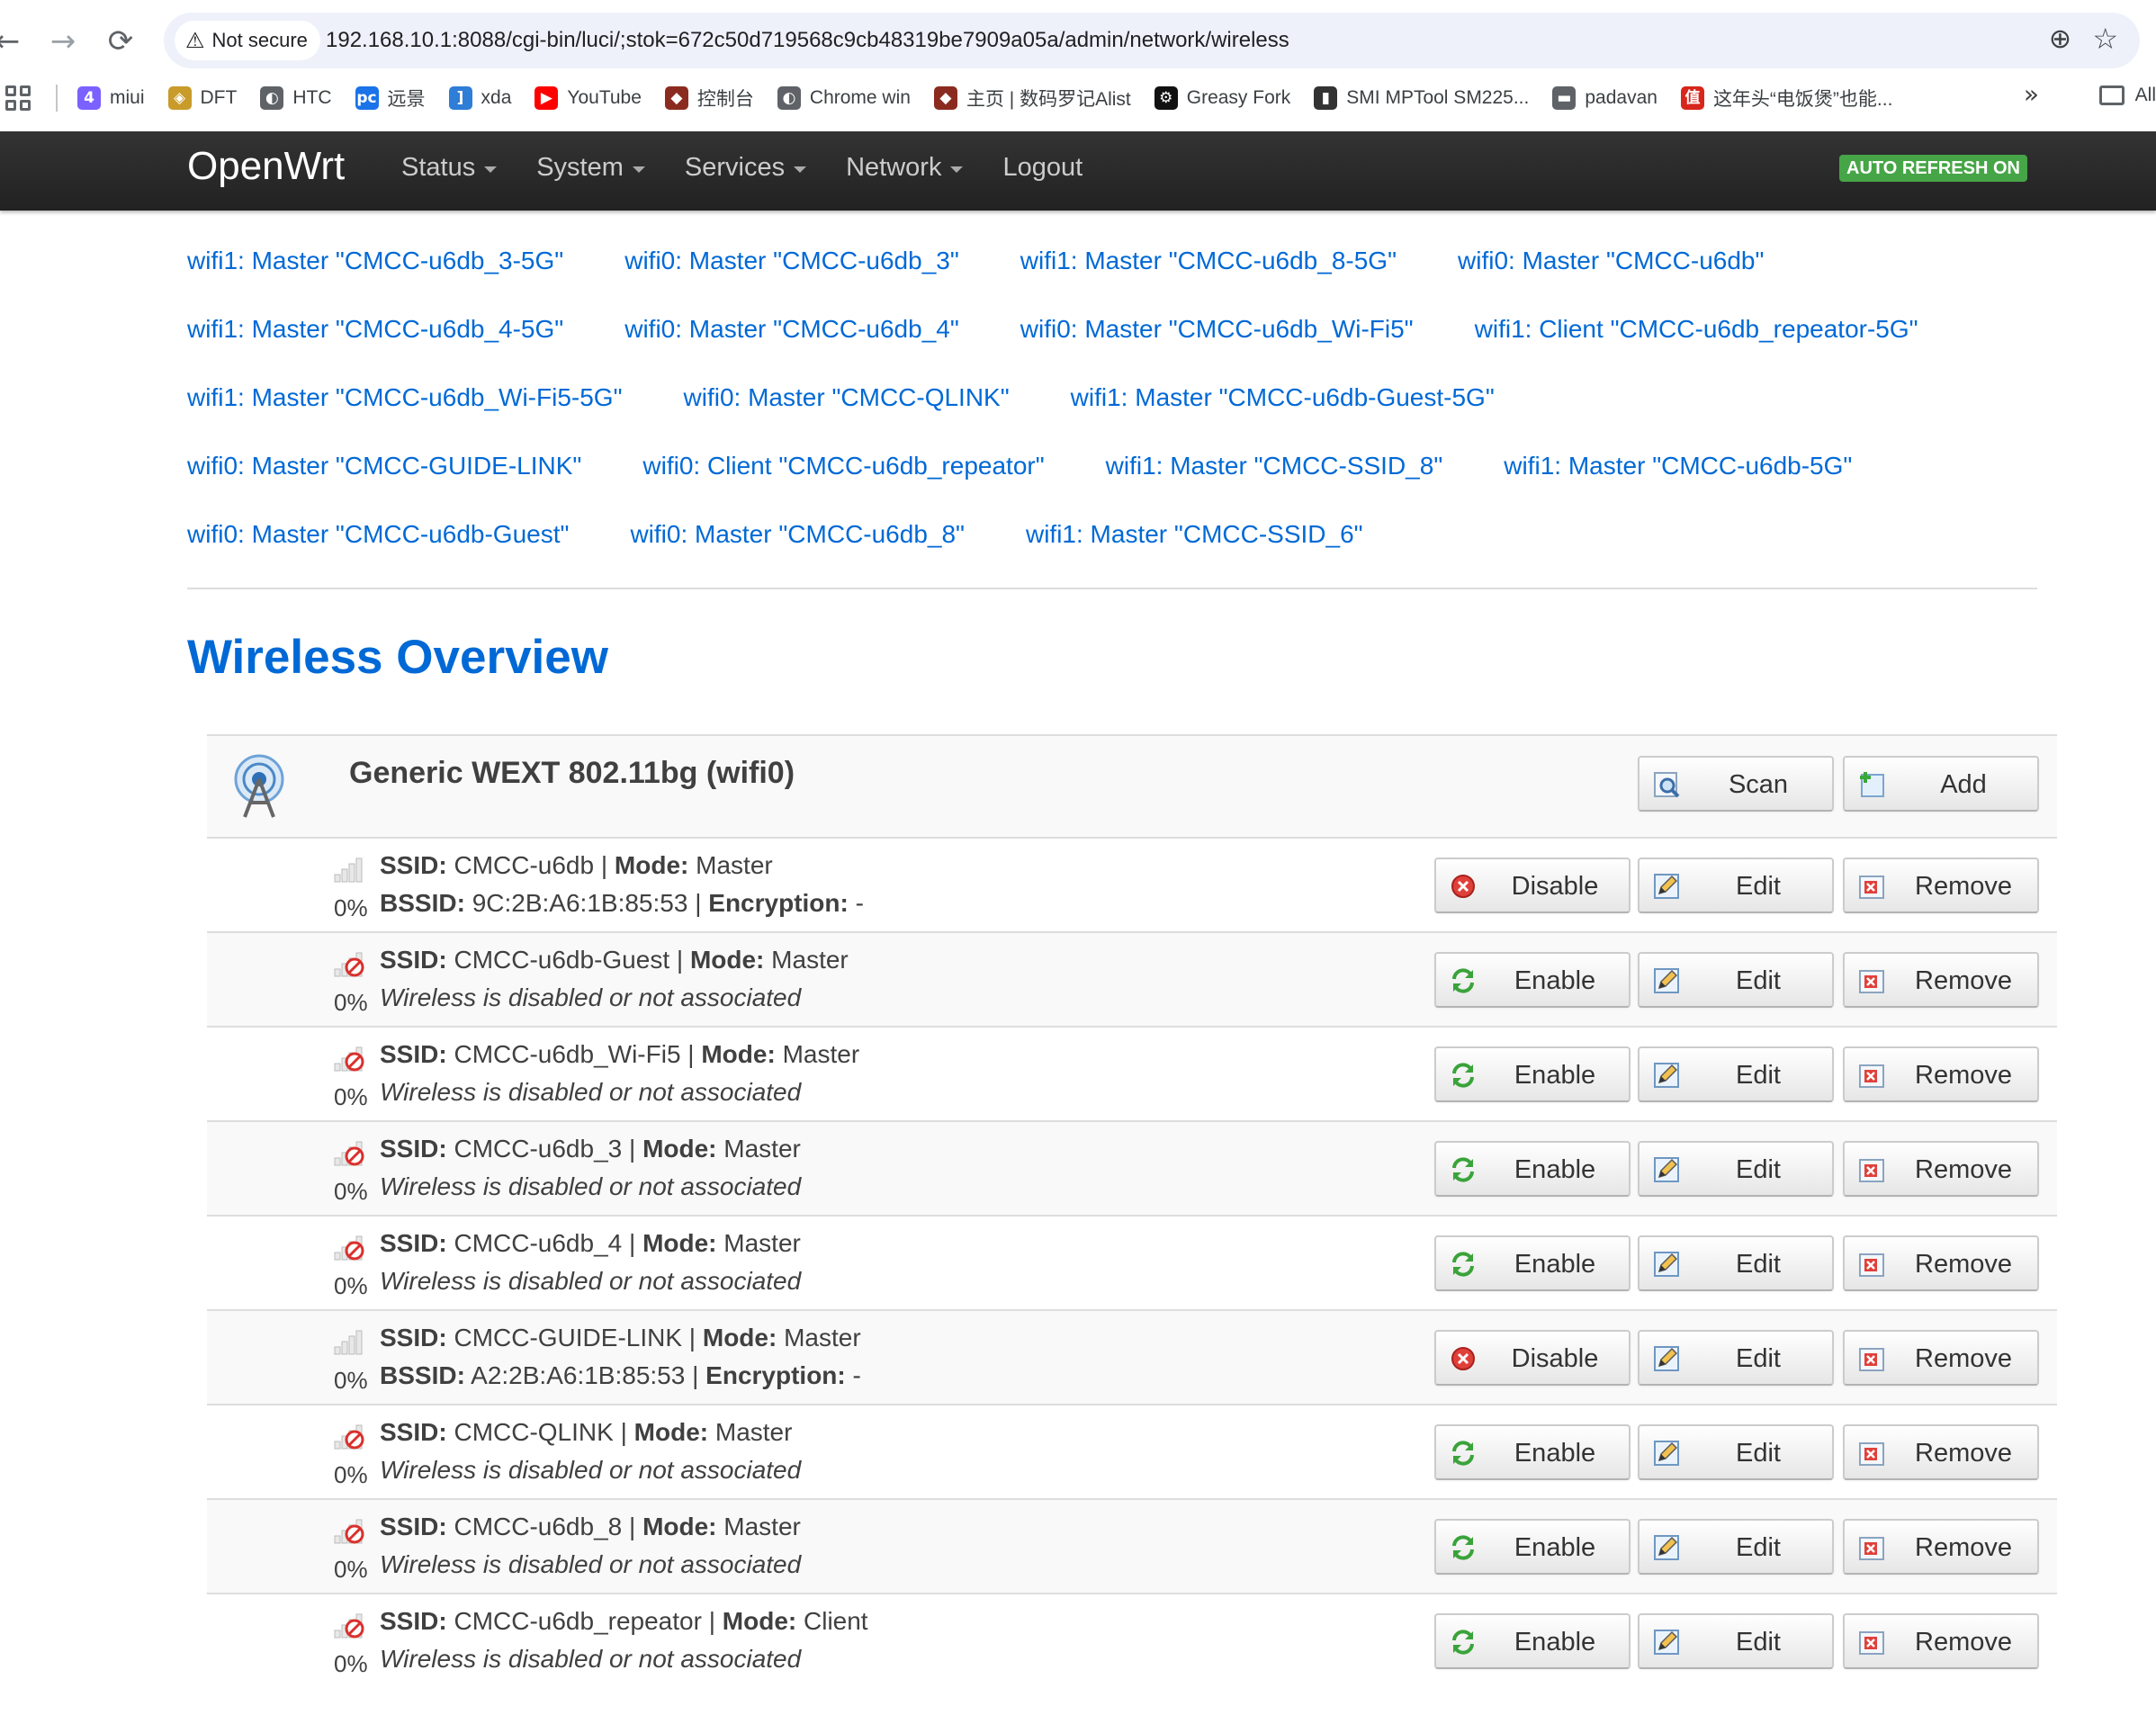 The height and width of the screenshot is (1724, 2156). Describe the element at coordinates (121, 41) in the screenshot. I see `reload-icon: ⟳` at that location.